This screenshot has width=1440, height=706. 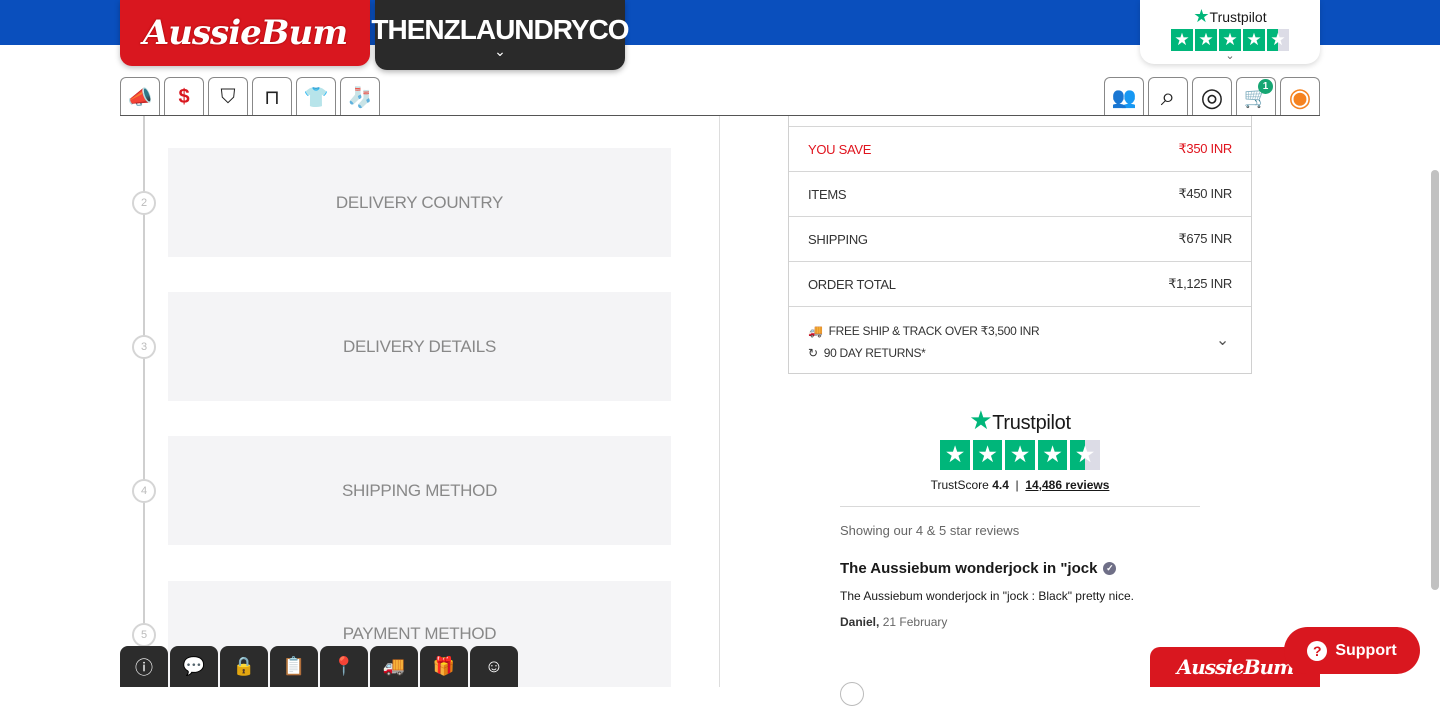 I want to click on shipping-button: 🚚, so click(x=394, y=666).